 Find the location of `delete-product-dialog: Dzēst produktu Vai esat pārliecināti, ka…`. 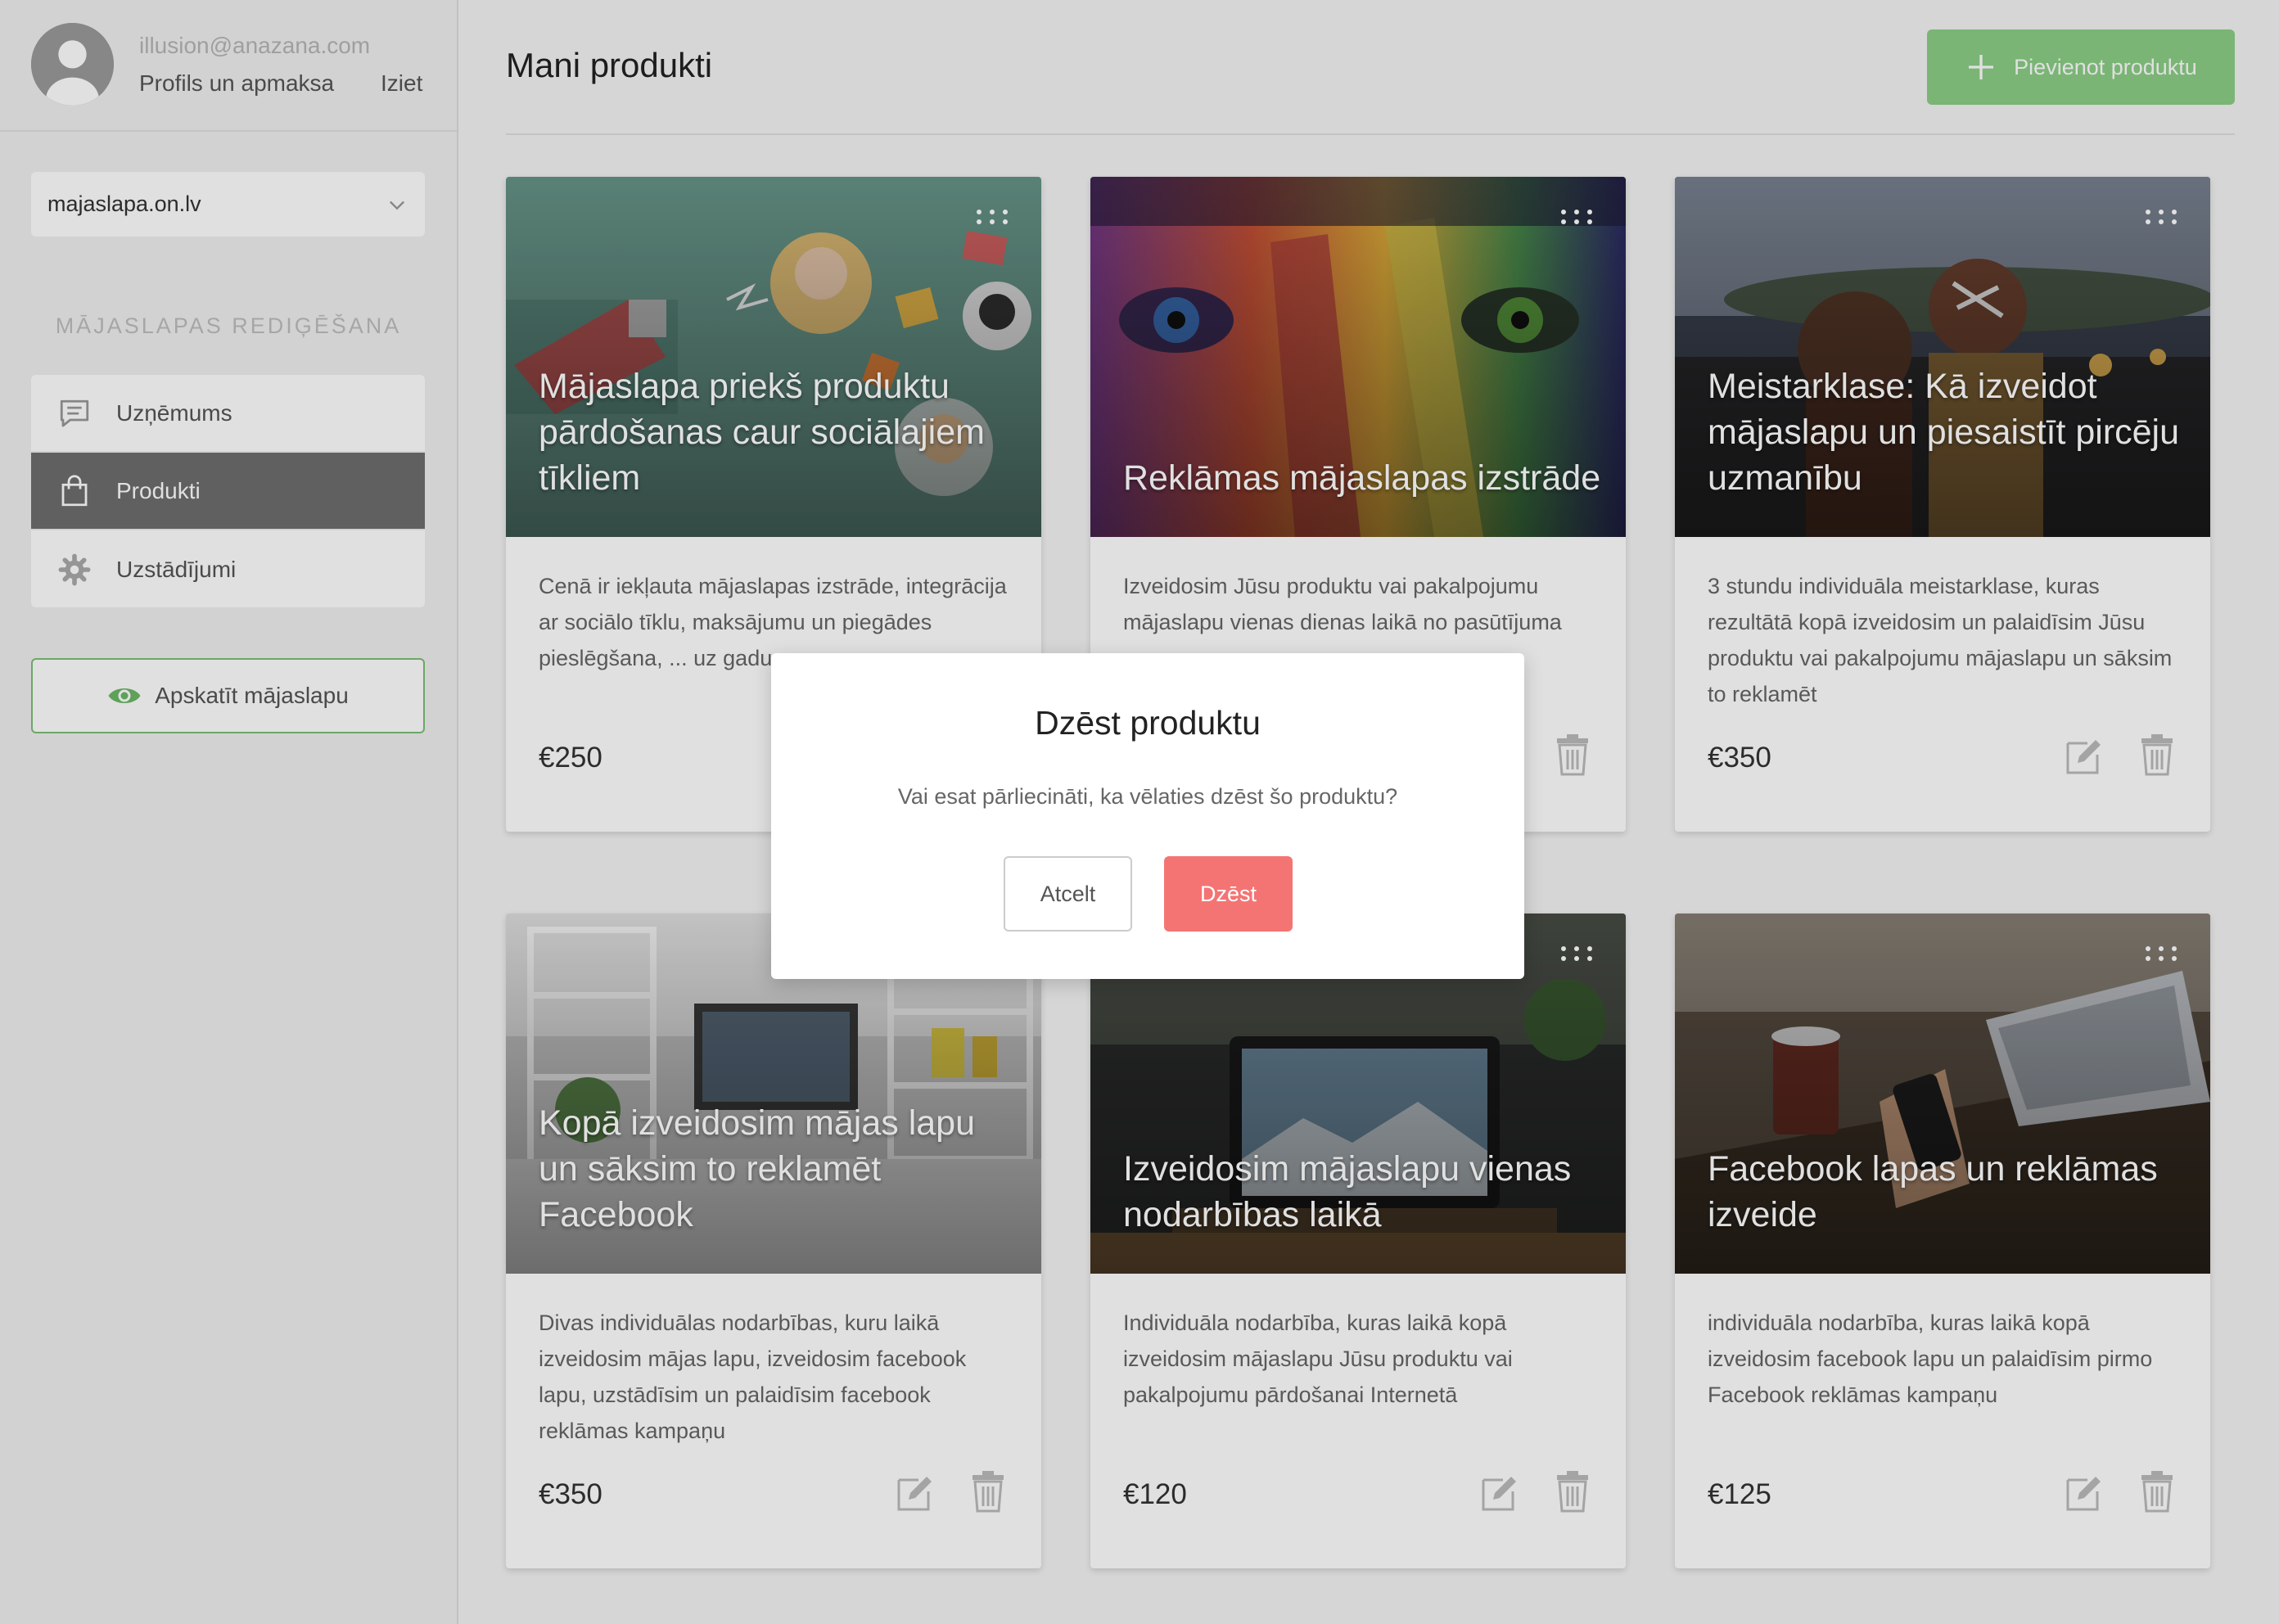

delete-product-dialog: Dzēst produktu Vai esat pārliecināti, ka… is located at coordinates (1147, 816).